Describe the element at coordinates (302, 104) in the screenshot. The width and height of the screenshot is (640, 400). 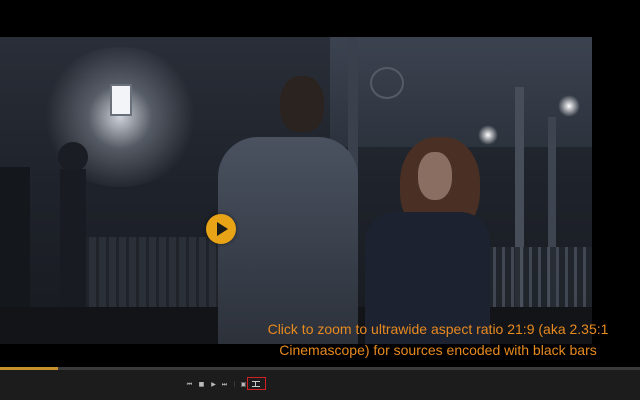
I see `boy-head` at that location.